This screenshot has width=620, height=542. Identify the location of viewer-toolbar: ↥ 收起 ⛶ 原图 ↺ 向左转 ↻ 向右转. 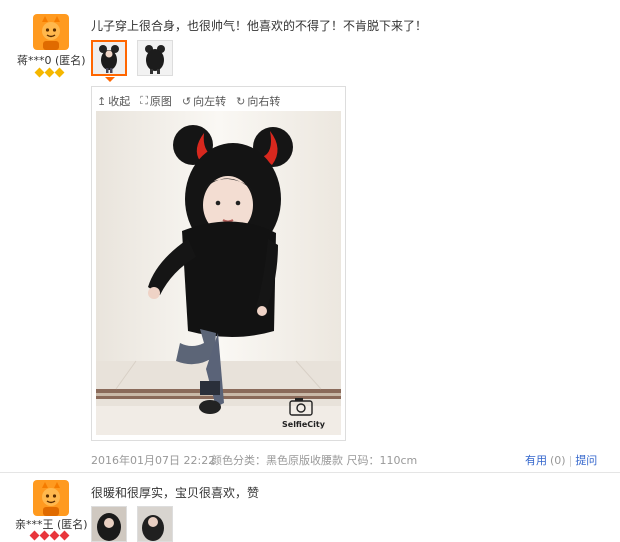
(188, 101).